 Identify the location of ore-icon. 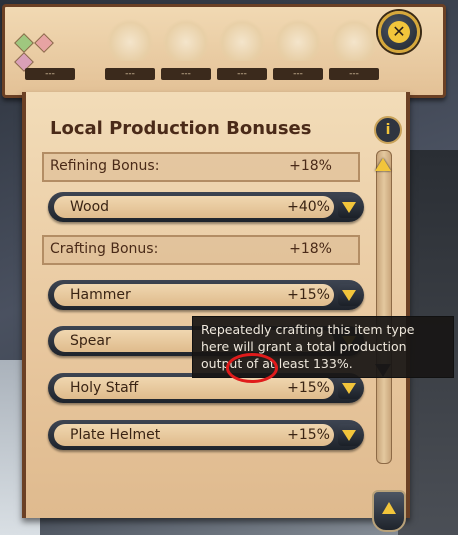
(186, 40).